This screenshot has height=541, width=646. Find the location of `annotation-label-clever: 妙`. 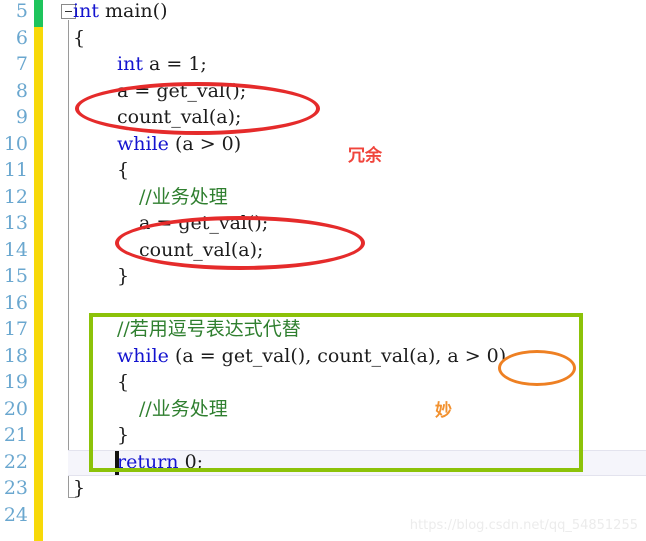

annotation-label-clever: 妙 is located at coordinates (443, 411).